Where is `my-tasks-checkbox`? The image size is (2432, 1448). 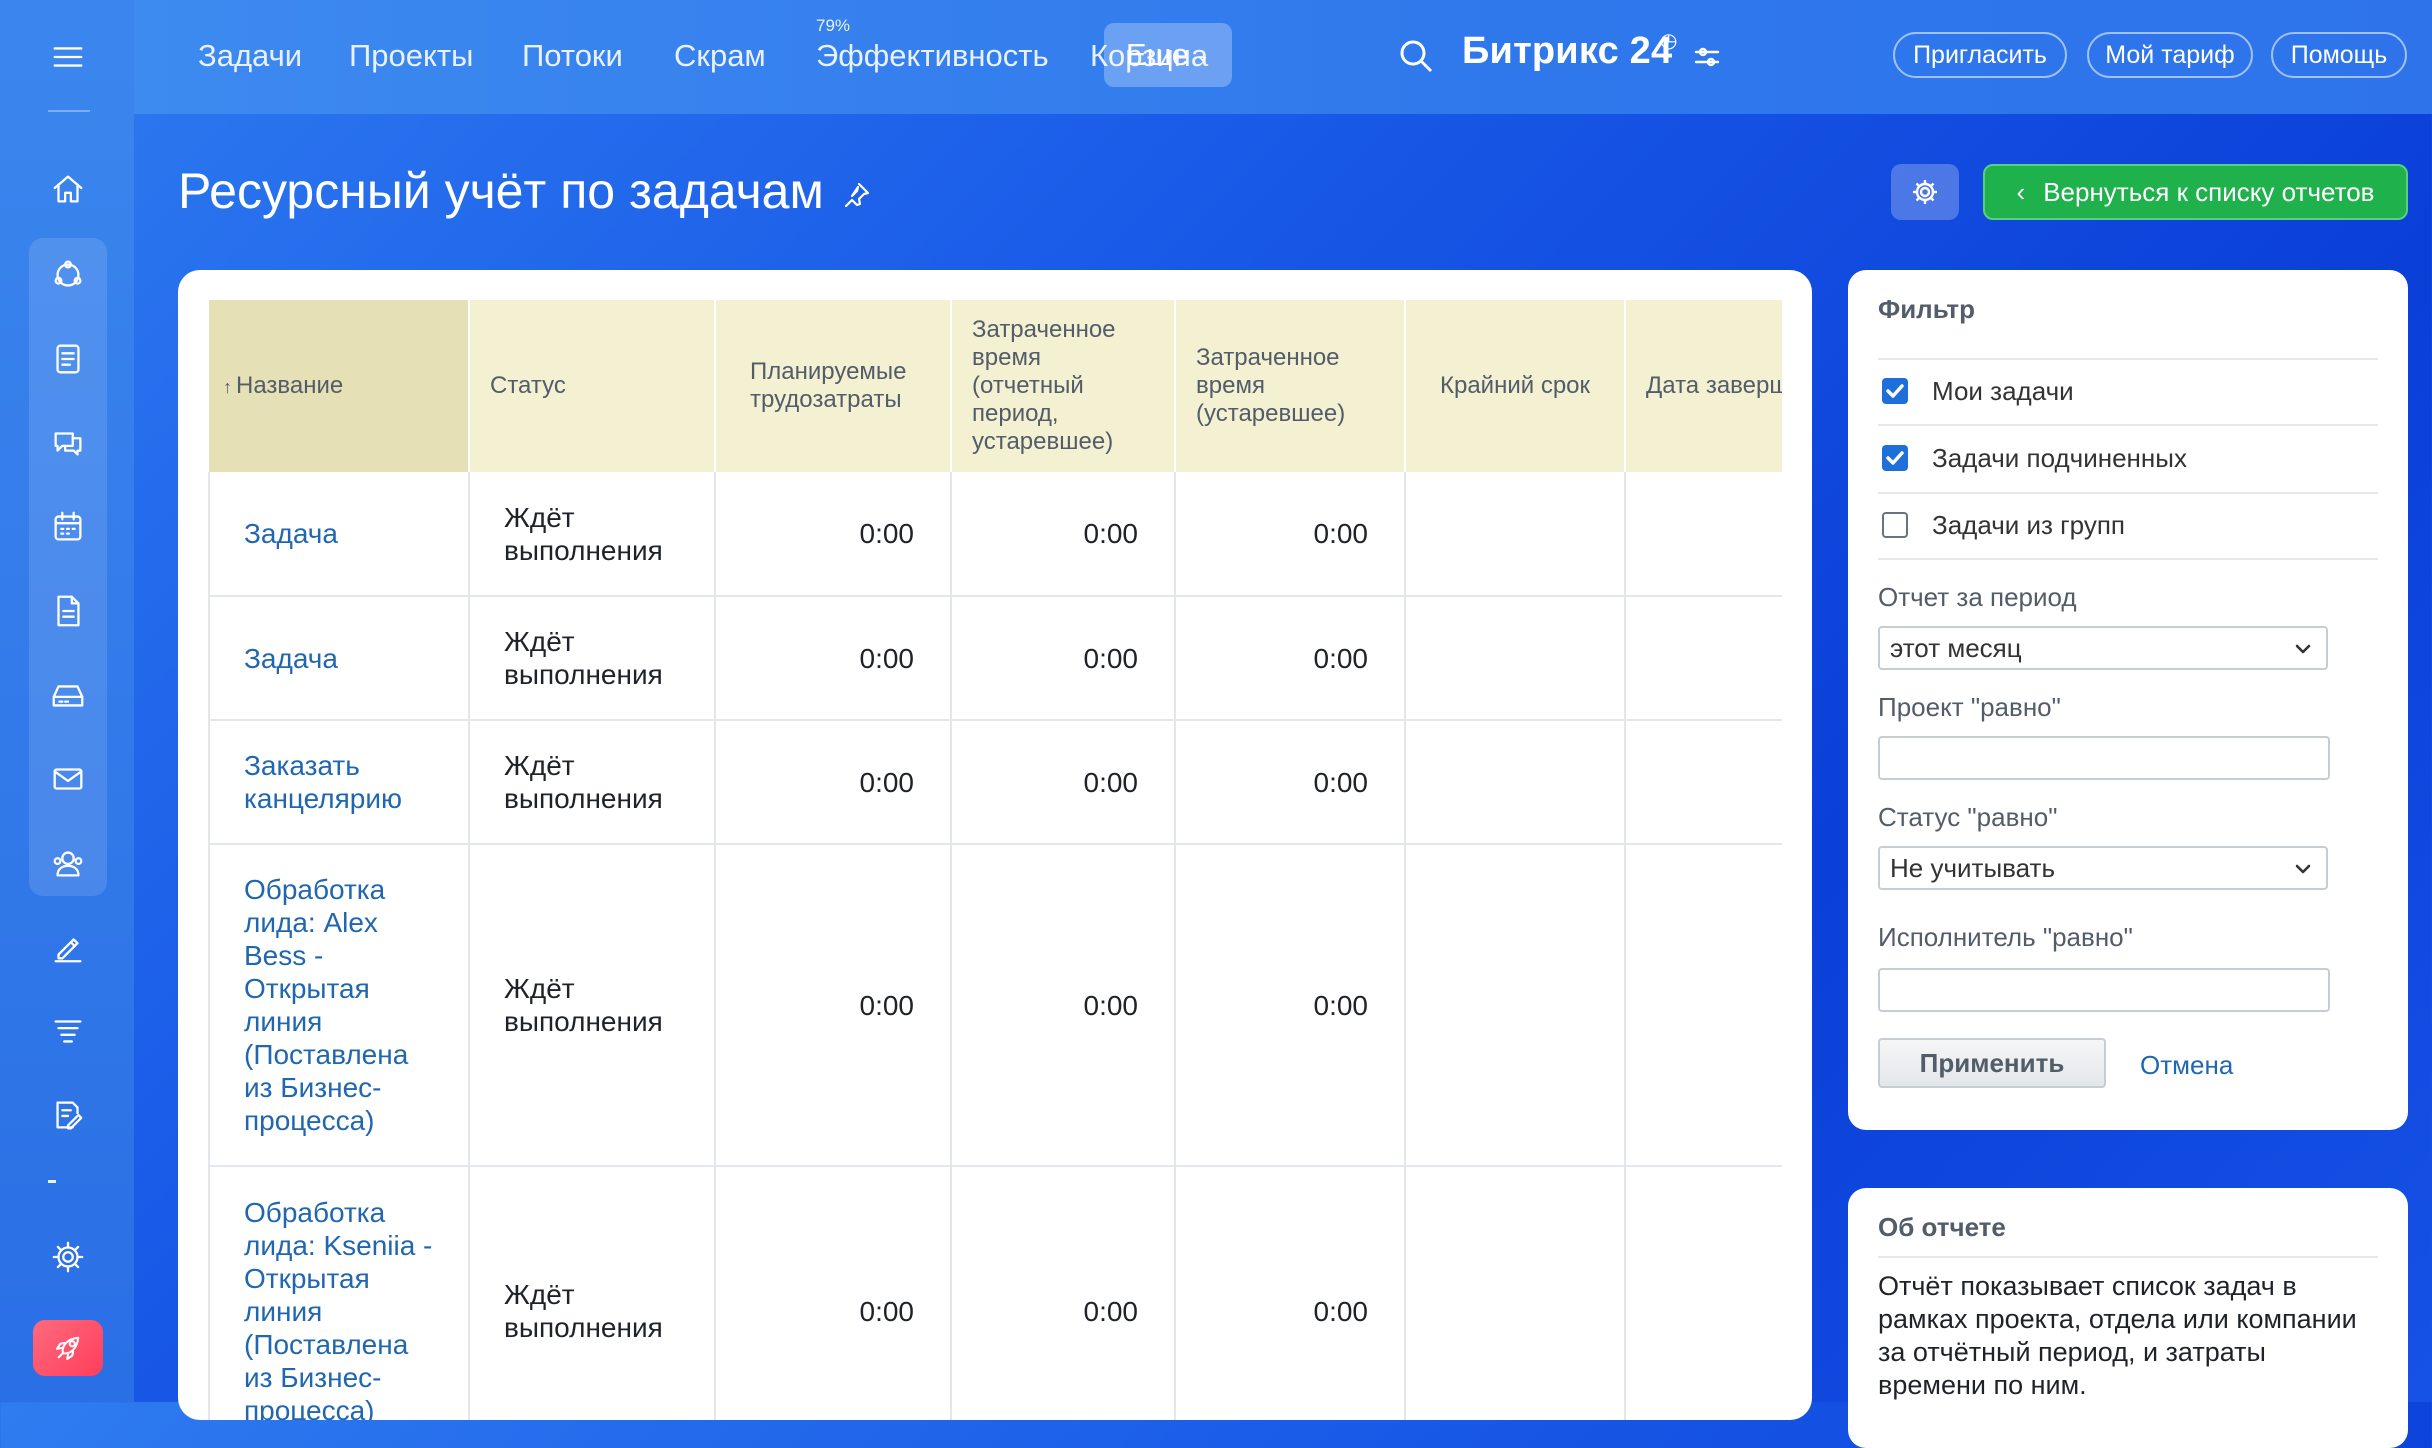
my-tasks-checkbox is located at coordinates (1895, 391).